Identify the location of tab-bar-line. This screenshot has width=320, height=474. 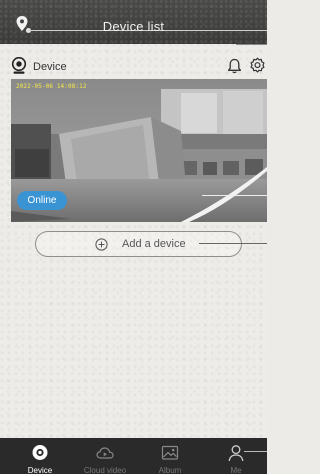
(255, 451).